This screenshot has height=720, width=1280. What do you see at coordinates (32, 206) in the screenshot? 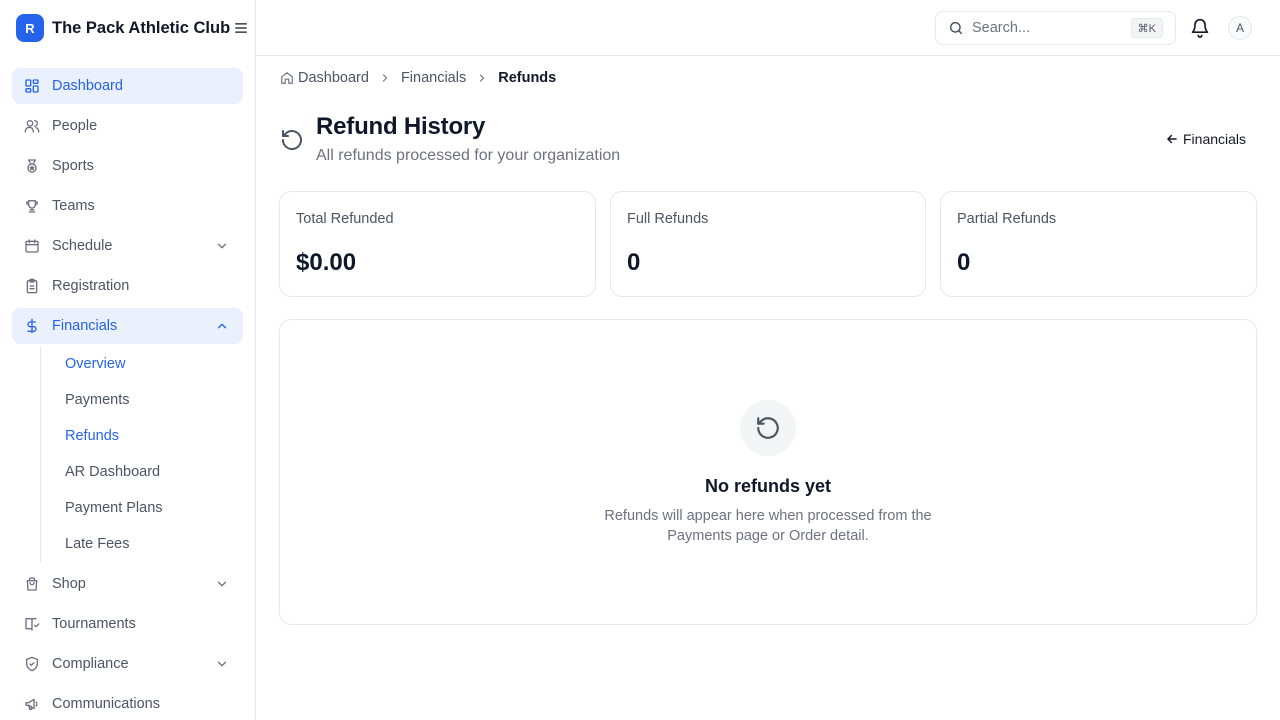
I see `trophy-icon` at bounding box center [32, 206].